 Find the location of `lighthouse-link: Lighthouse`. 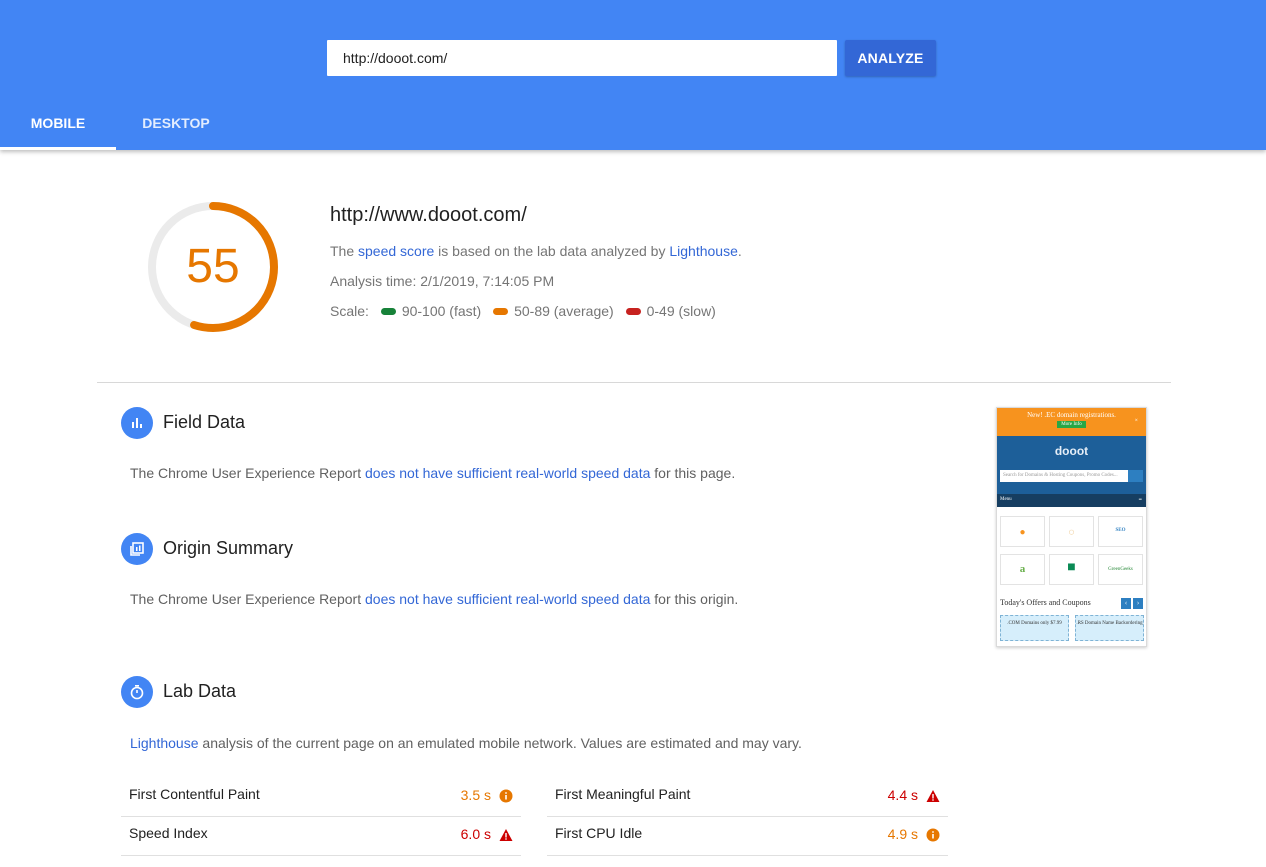

lighthouse-link: Lighthouse is located at coordinates (703, 251).